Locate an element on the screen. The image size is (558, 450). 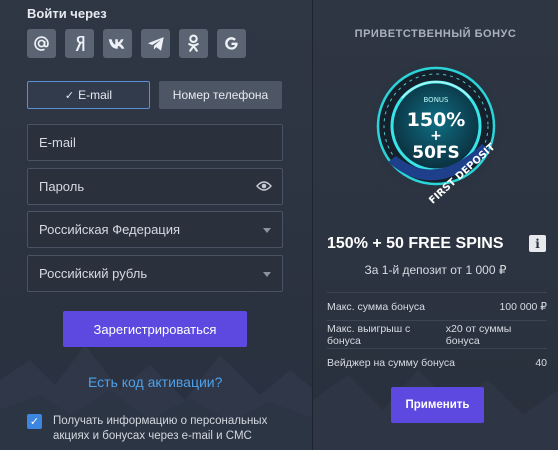
table-row: Вейджер на сумму бонуса 40 is located at coordinates (437, 362).